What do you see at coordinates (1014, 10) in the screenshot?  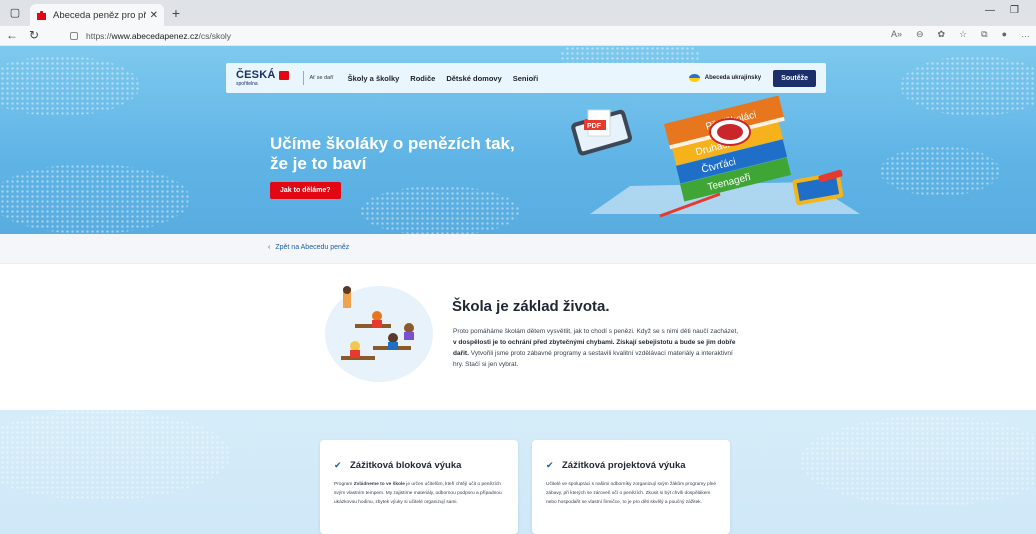 I see `restore-icon: ❐` at bounding box center [1014, 10].